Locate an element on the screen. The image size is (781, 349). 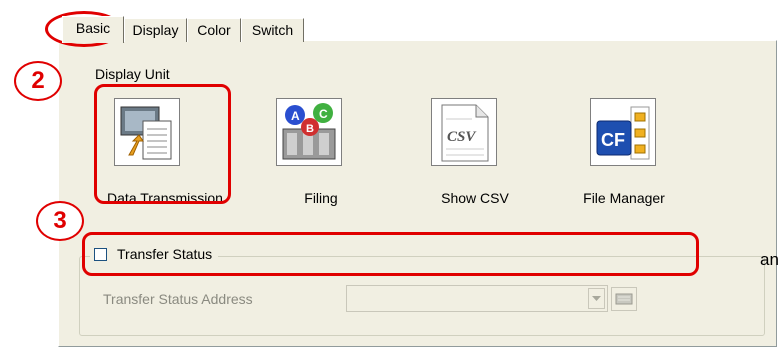
filing-label: Filing is located at coordinates (321, 198).